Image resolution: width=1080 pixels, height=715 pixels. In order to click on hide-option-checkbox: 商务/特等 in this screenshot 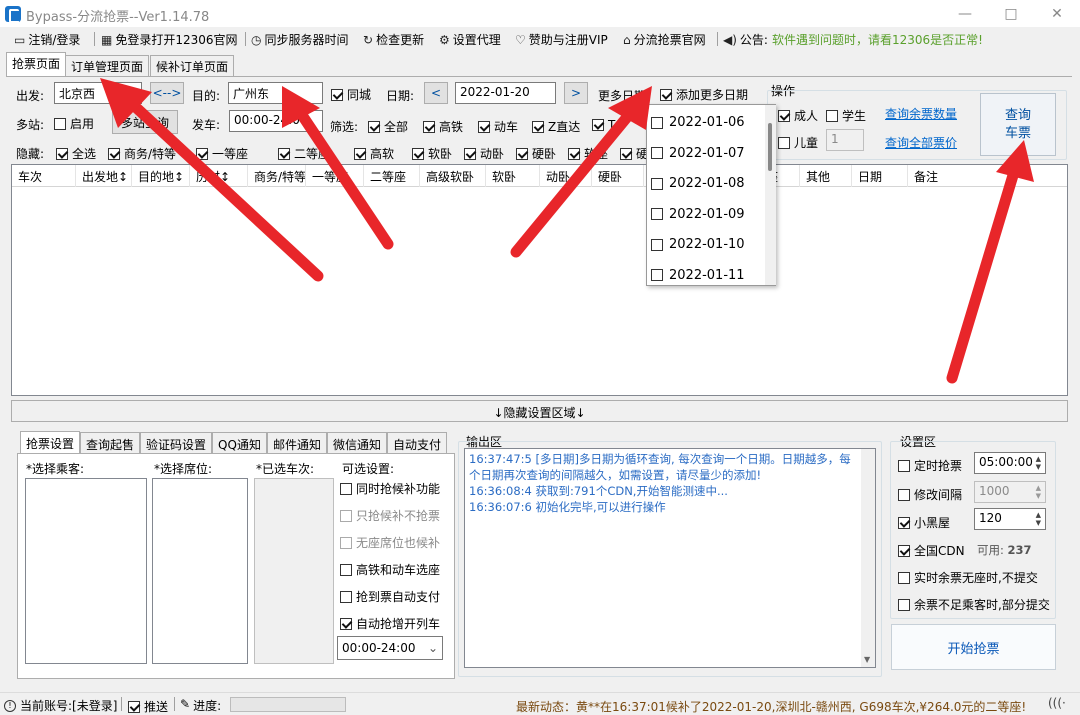, I will do `click(142, 153)`.